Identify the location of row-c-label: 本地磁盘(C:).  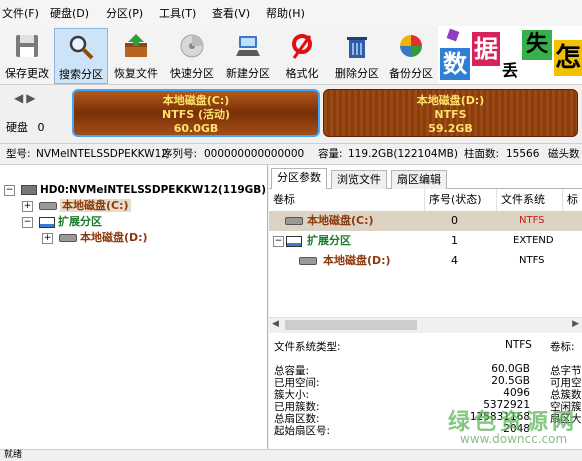
(340, 220).